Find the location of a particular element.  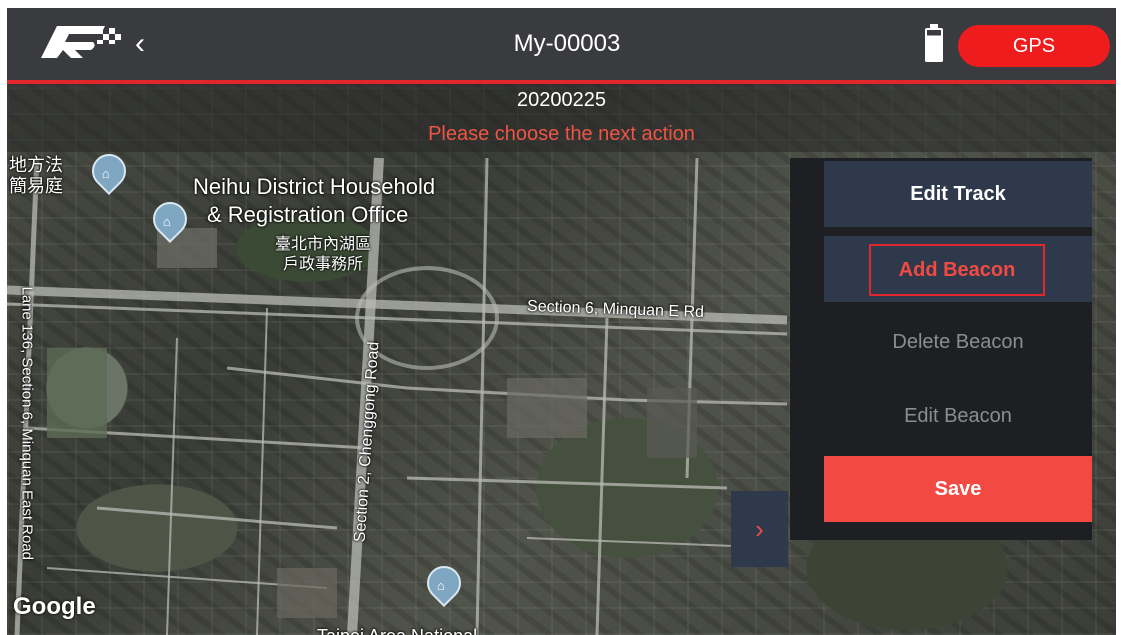

add-beacon-button: Add Beacon is located at coordinates (958, 269).